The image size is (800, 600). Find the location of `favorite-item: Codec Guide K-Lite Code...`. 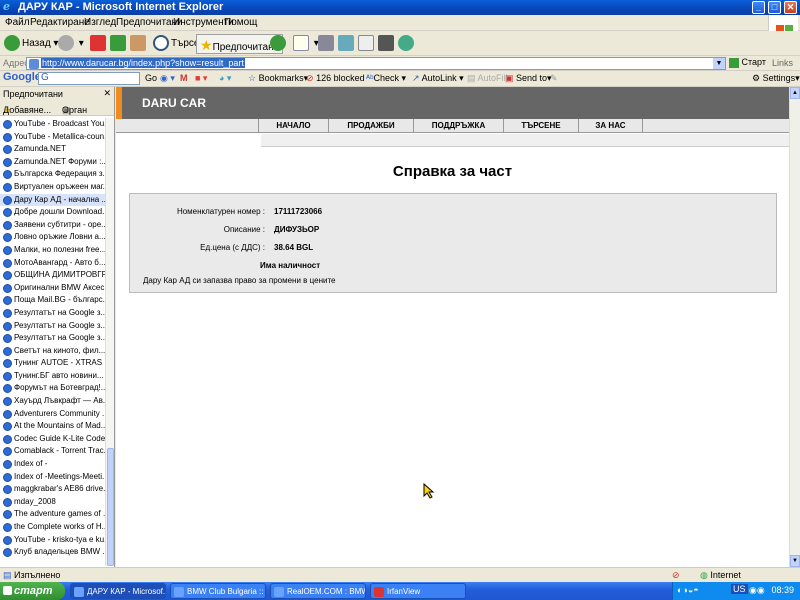

favorite-item: Codec Guide K-Lite Code... is located at coordinates (52, 439).